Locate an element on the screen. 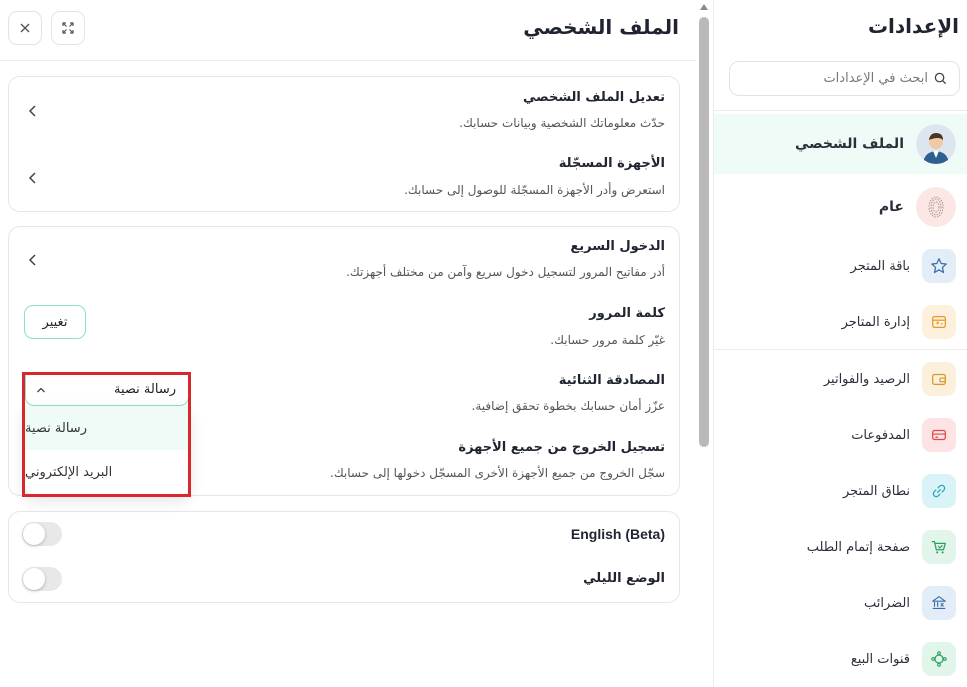 Image resolution: width=967 pixels, height=687 pixels. search-input is located at coordinates (833, 78).